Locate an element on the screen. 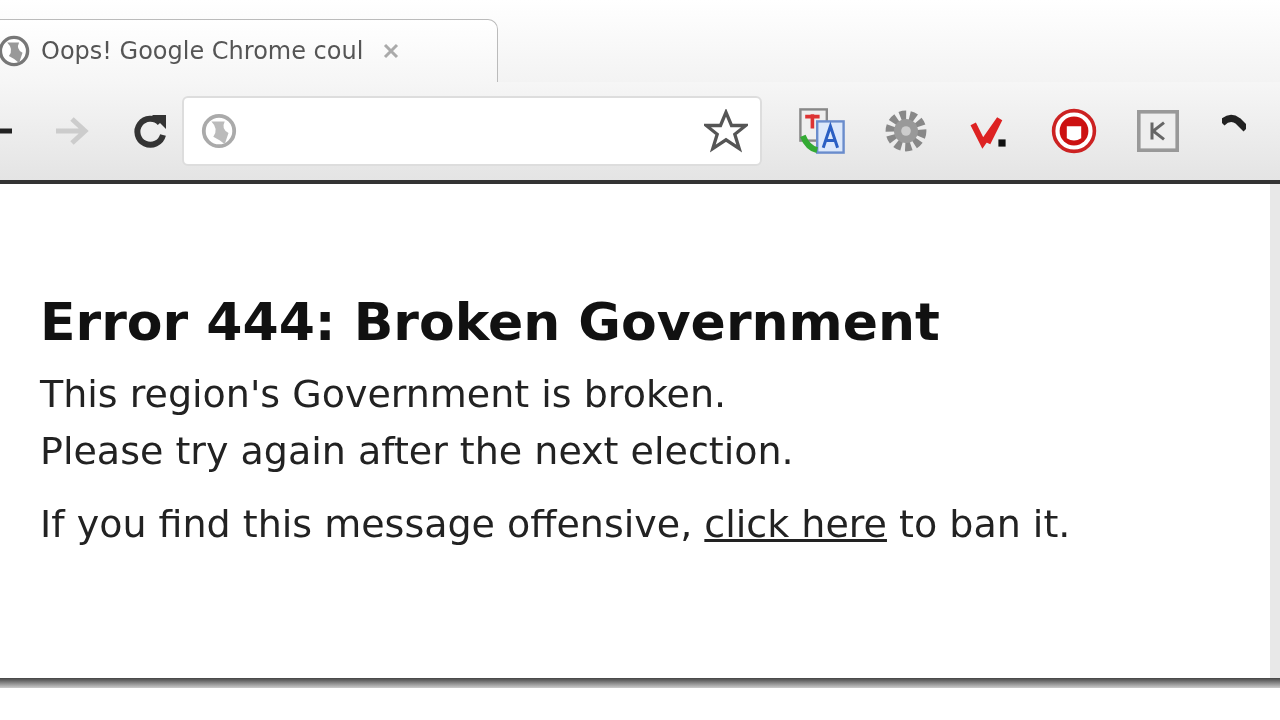 This screenshot has height=720, width=1280. square-key-icon is located at coordinates (1158, 131).